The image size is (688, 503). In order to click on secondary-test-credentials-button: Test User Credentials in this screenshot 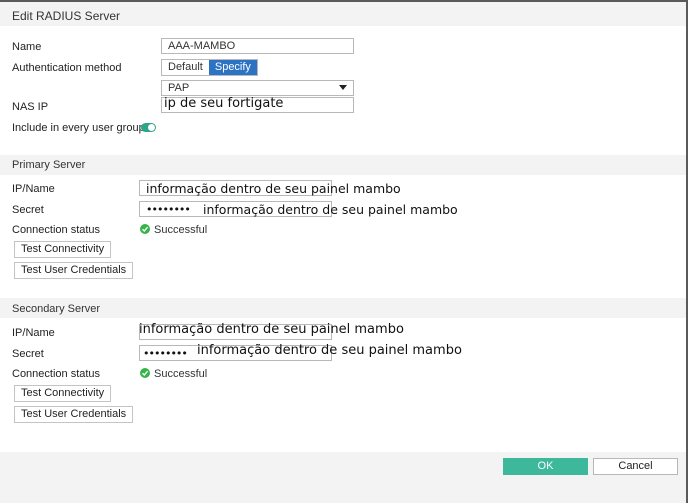, I will do `click(74, 414)`.